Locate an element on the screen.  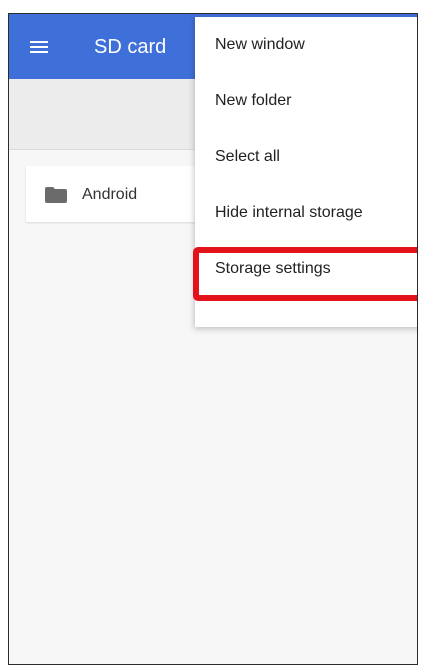
hamburger-menu-icon is located at coordinates (39, 47).